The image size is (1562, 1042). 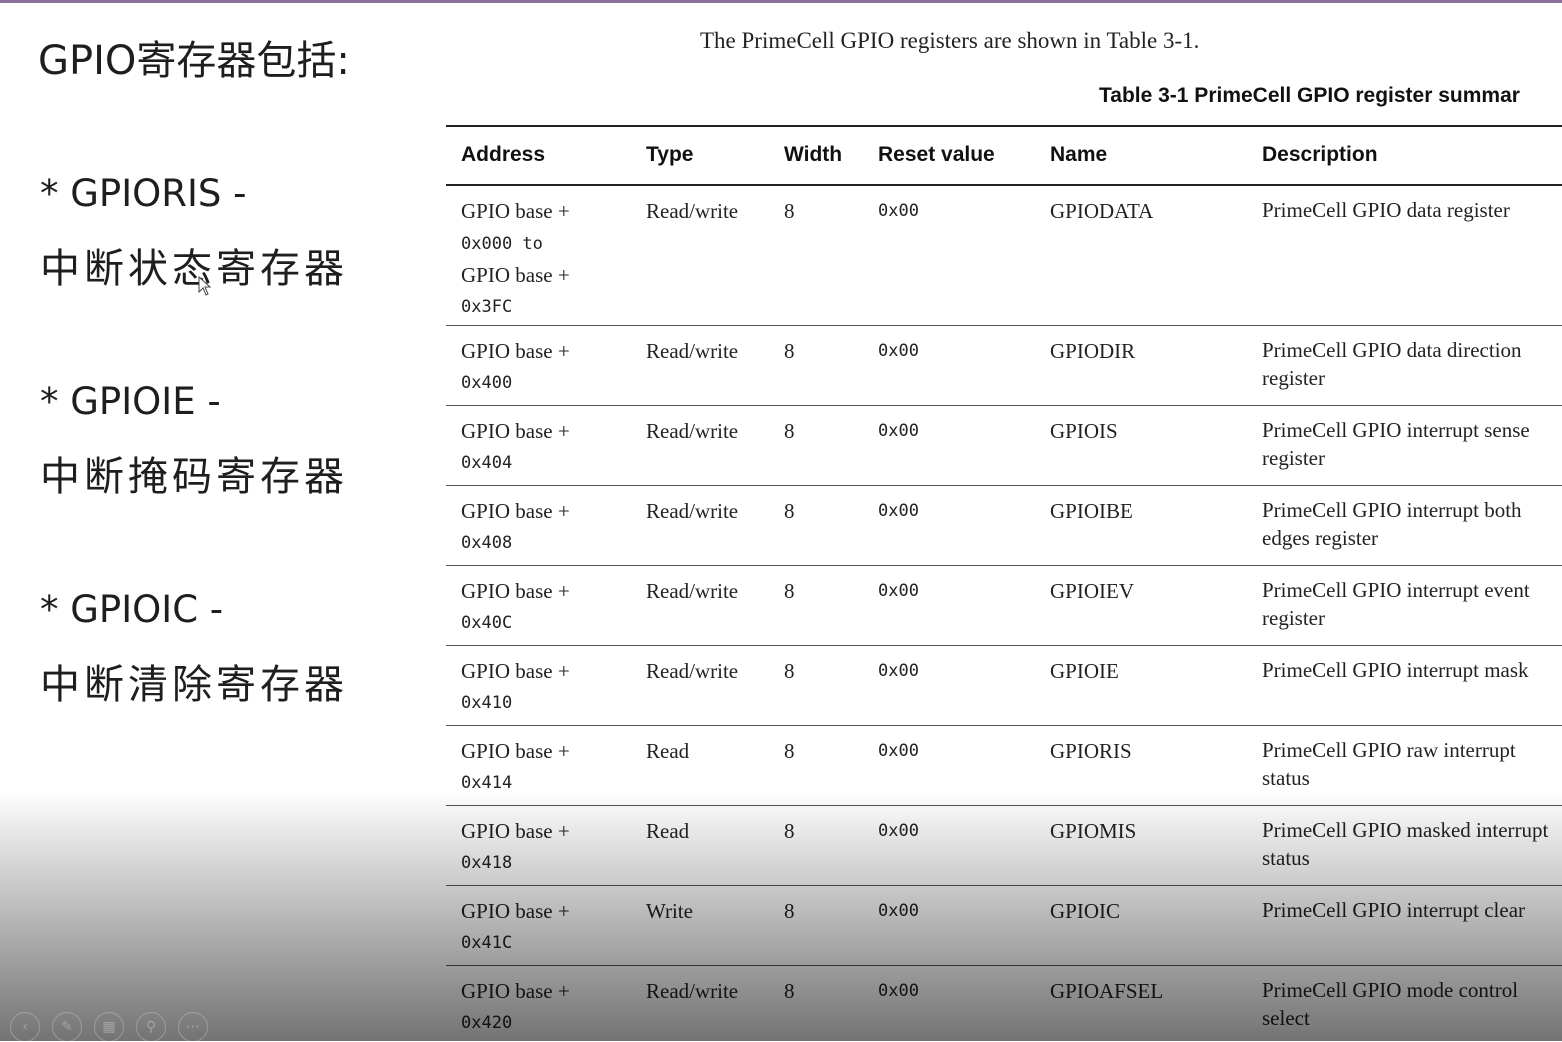 I want to click on more-icon: ⋯, so click(x=193, y=1027).